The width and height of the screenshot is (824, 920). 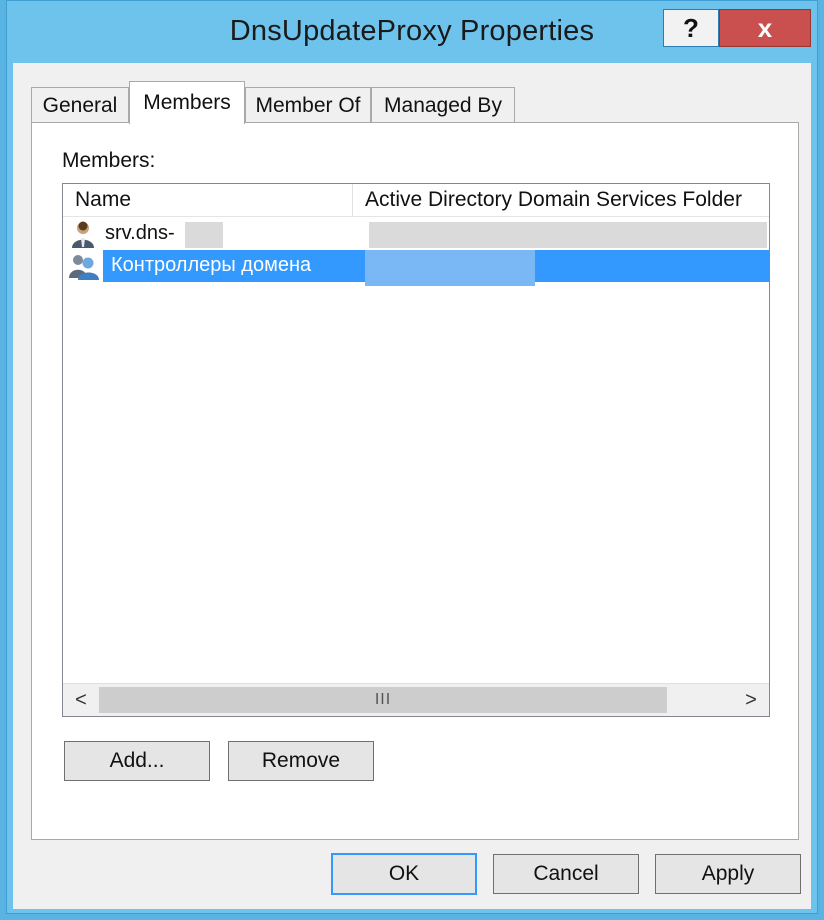 What do you see at coordinates (443, 105) in the screenshot?
I see `tab-managed-by: Managed By` at bounding box center [443, 105].